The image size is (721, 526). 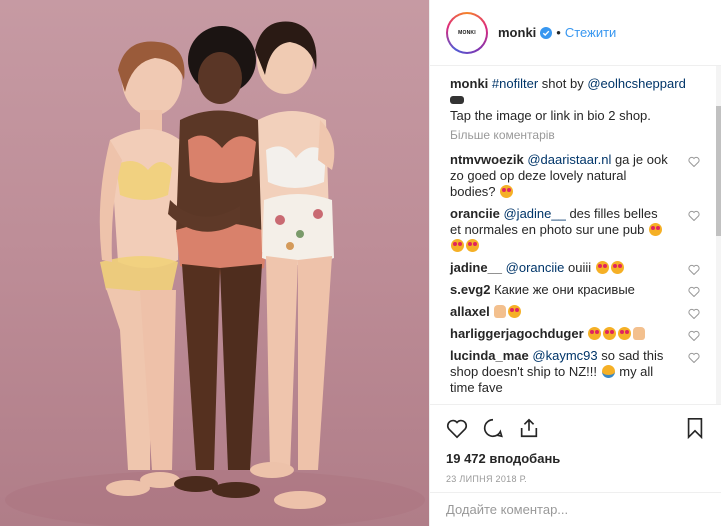 I want to click on comment-username: lucinda_mae, so click(x=489, y=355).